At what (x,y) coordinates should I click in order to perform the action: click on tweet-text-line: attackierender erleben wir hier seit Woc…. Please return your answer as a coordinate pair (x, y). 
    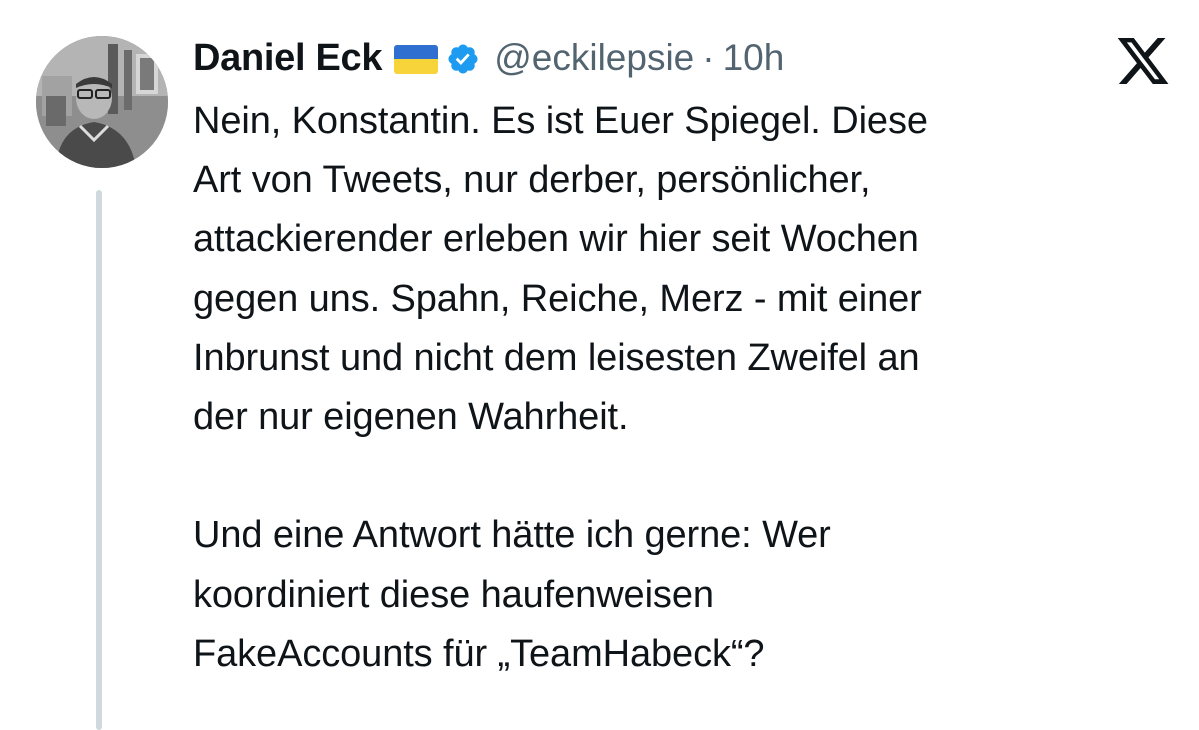
    Looking at the image, I should click on (556, 239).